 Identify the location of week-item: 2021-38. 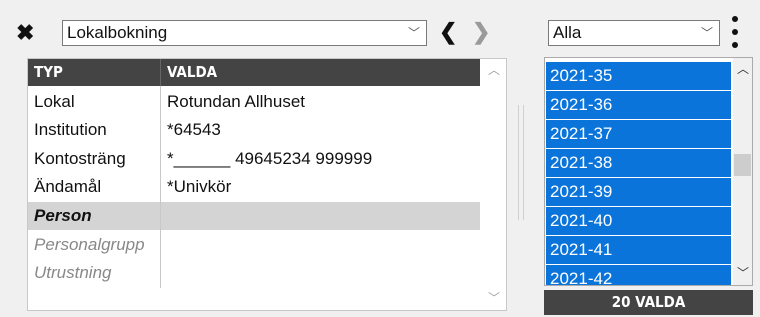
(638, 163).